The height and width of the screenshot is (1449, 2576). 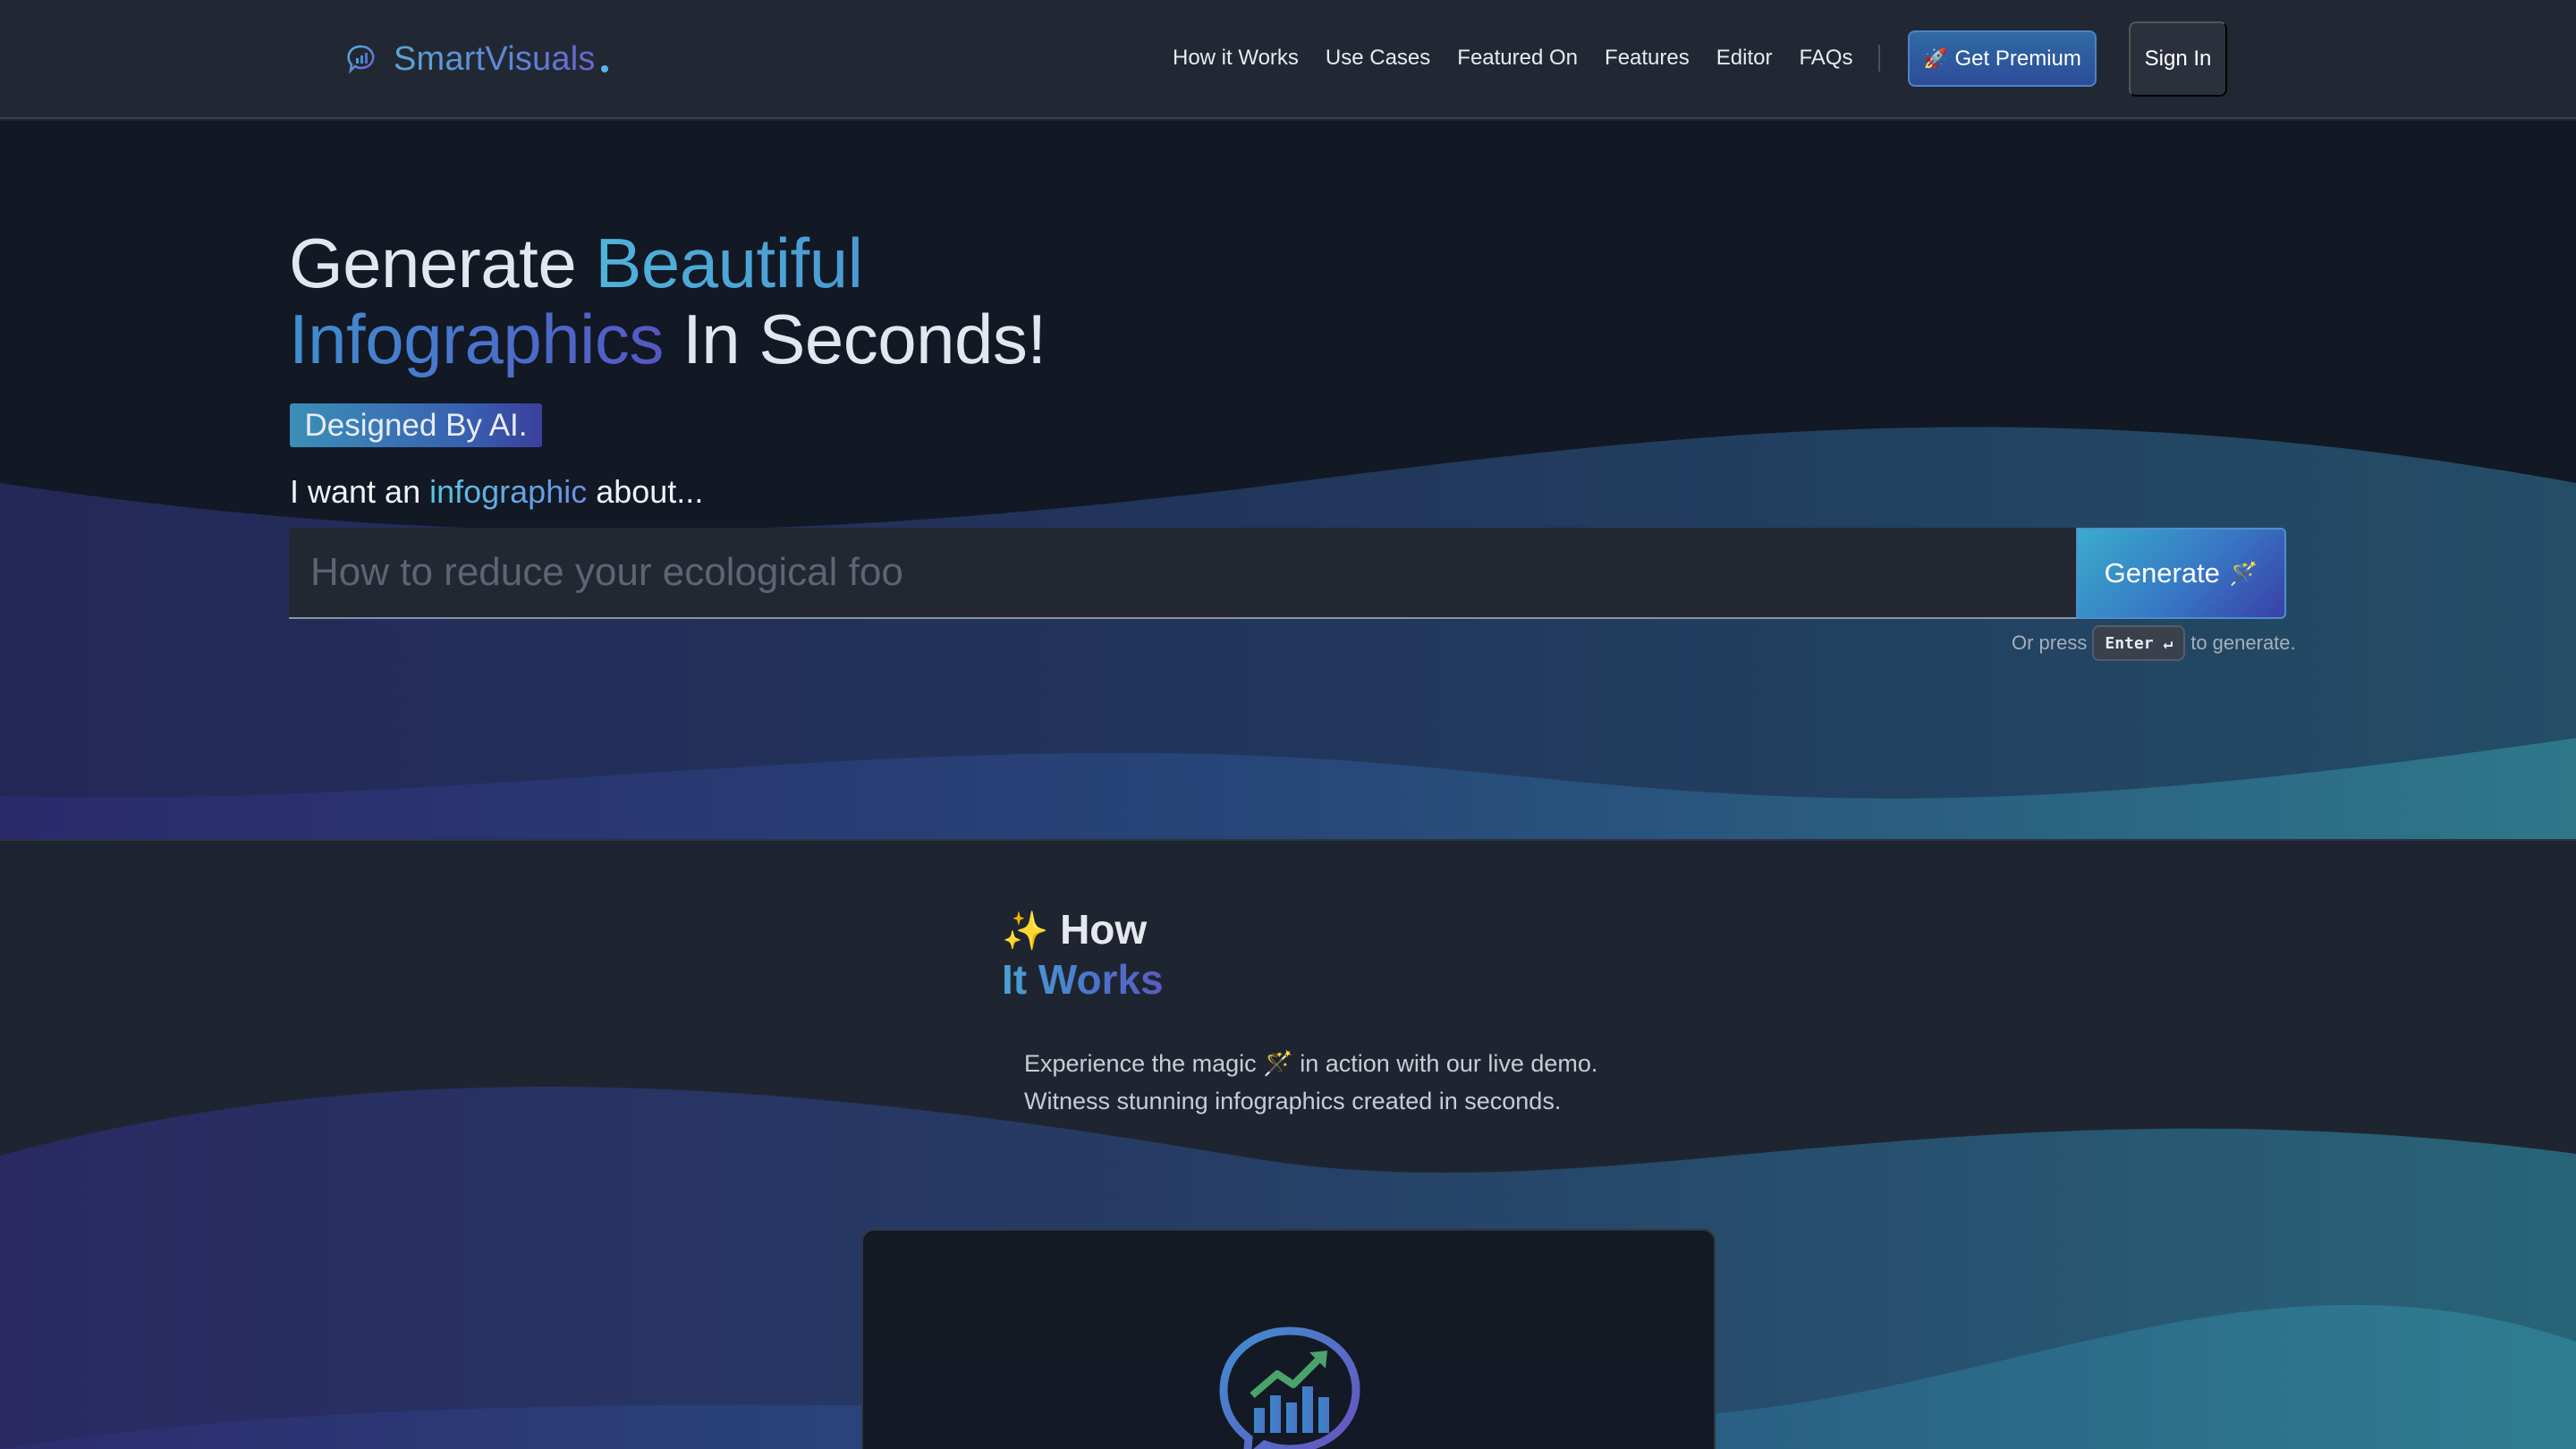 I want to click on nav-link-faqs: FAQs, so click(x=1825, y=58).